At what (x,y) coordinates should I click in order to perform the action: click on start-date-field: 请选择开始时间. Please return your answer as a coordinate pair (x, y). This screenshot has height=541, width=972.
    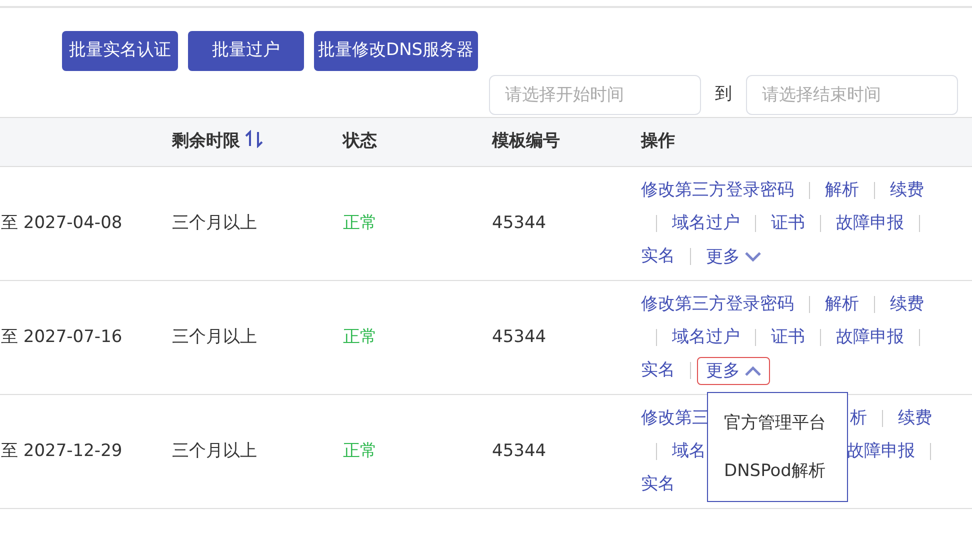
    Looking at the image, I should click on (595, 95).